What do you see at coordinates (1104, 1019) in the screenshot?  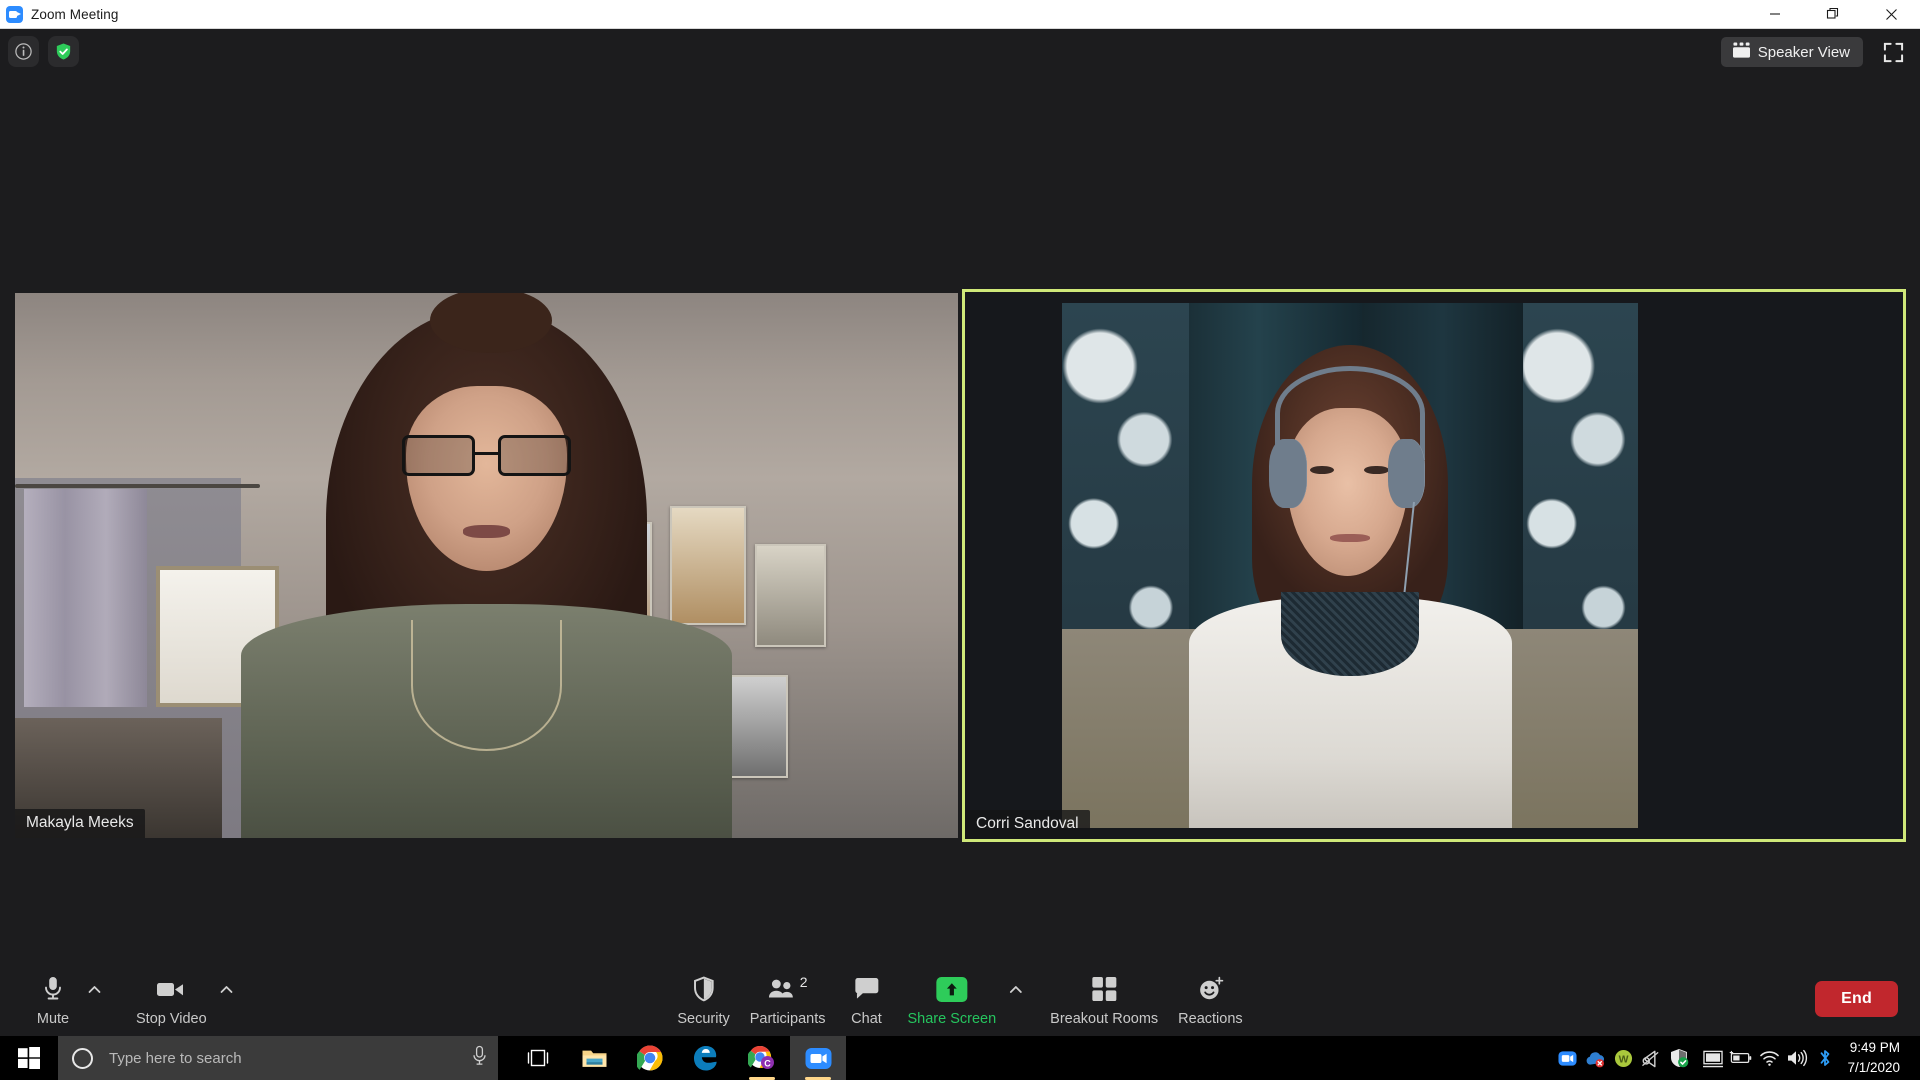 I see `breakout-rooms-label: Breakout Rooms` at bounding box center [1104, 1019].